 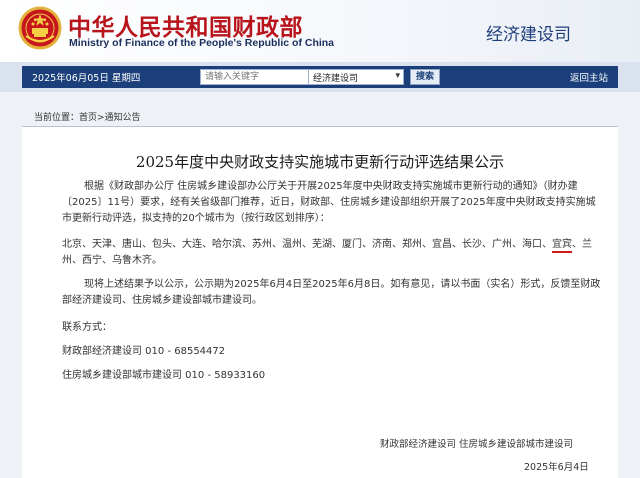 I want to click on signature-date: 2025年6月4日, so click(x=556, y=467).